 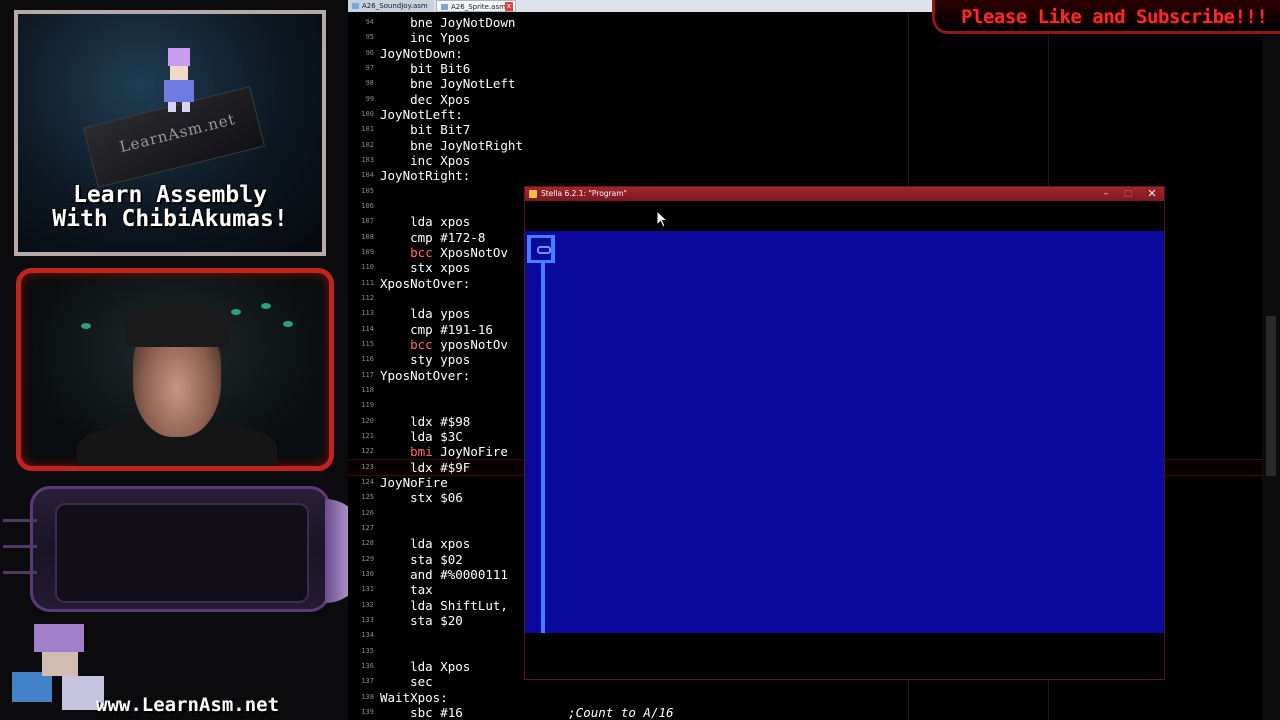 What do you see at coordinates (369, 52) in the screenshot?
I see `line-number: 96` at bounding box center [369, 52].